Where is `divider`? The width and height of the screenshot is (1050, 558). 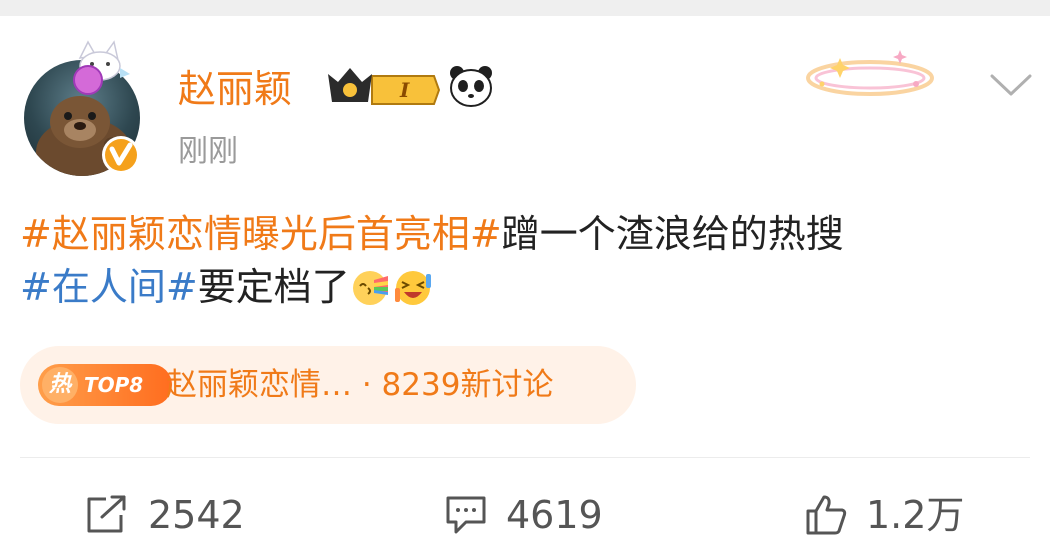
divider is located at coordinates (525, 457).